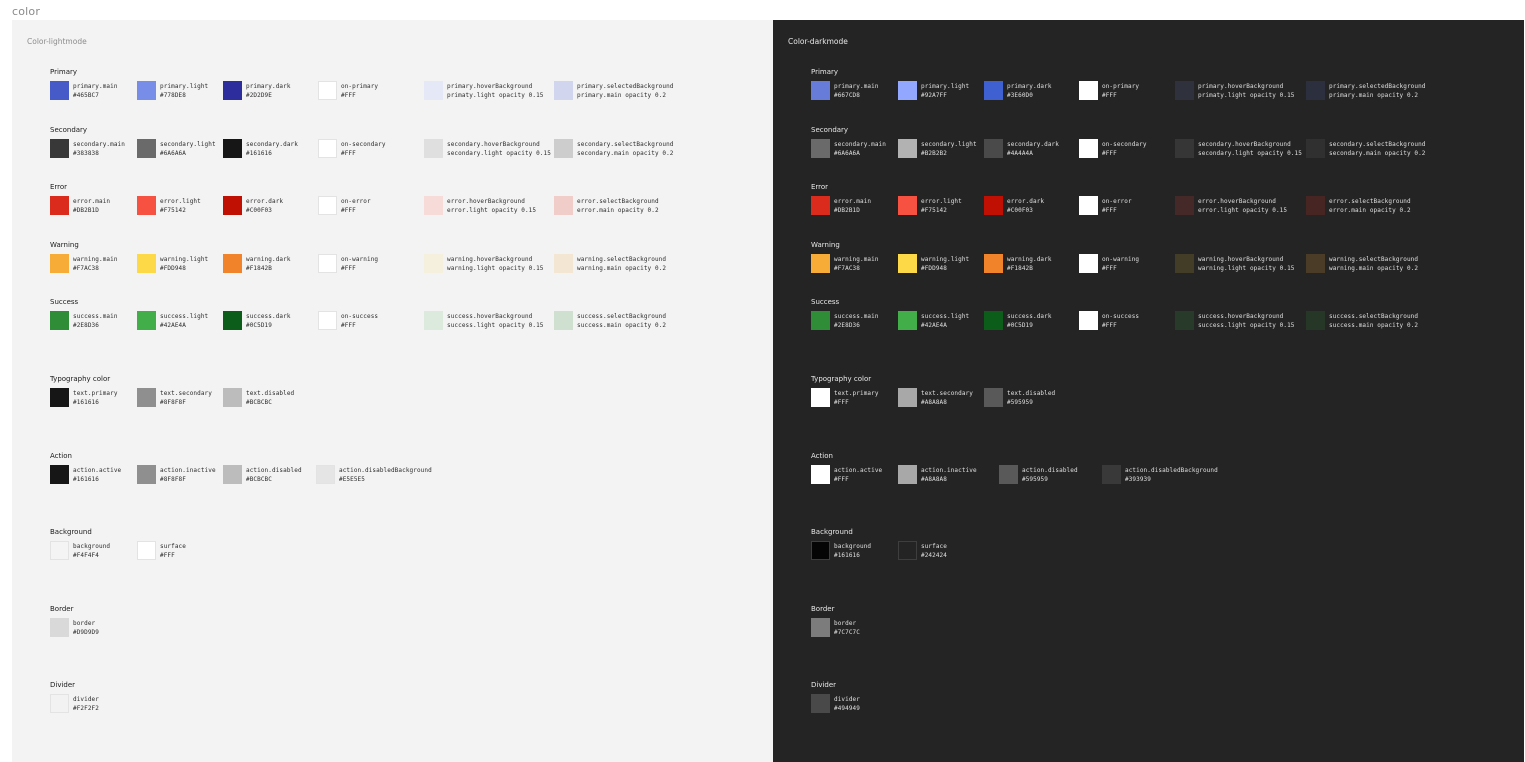  Describe the element at coordinates (99, 149) in the screenshot. I see `swatch-label: secondary.main #383838` at that location.